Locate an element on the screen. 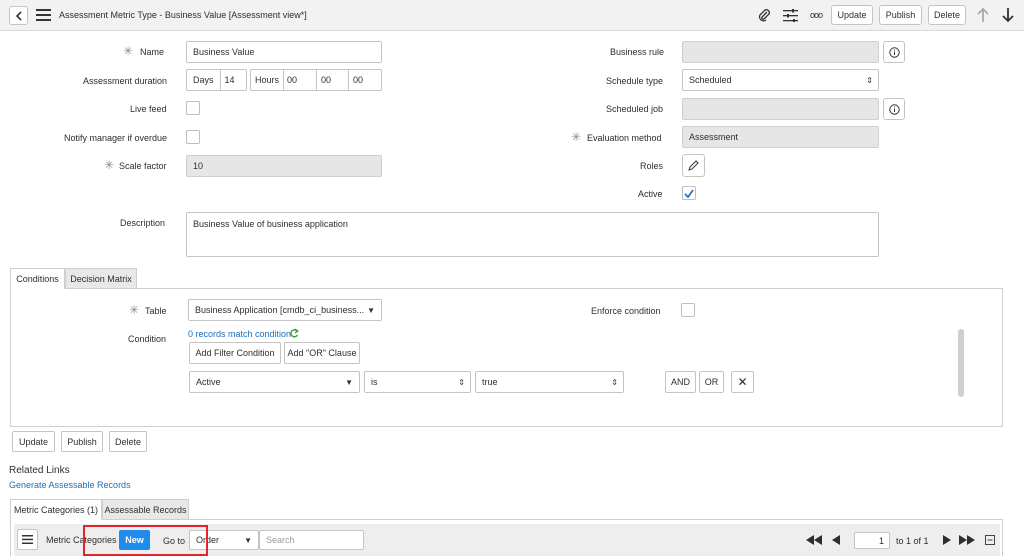 This screenshot has width=1024, height=556. remove-condition-button: ✕ is located at coordinates (742, 382).